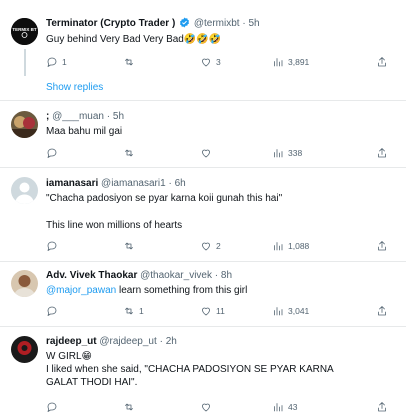  I want to click on view-count: 3,891, so click(299, 62).